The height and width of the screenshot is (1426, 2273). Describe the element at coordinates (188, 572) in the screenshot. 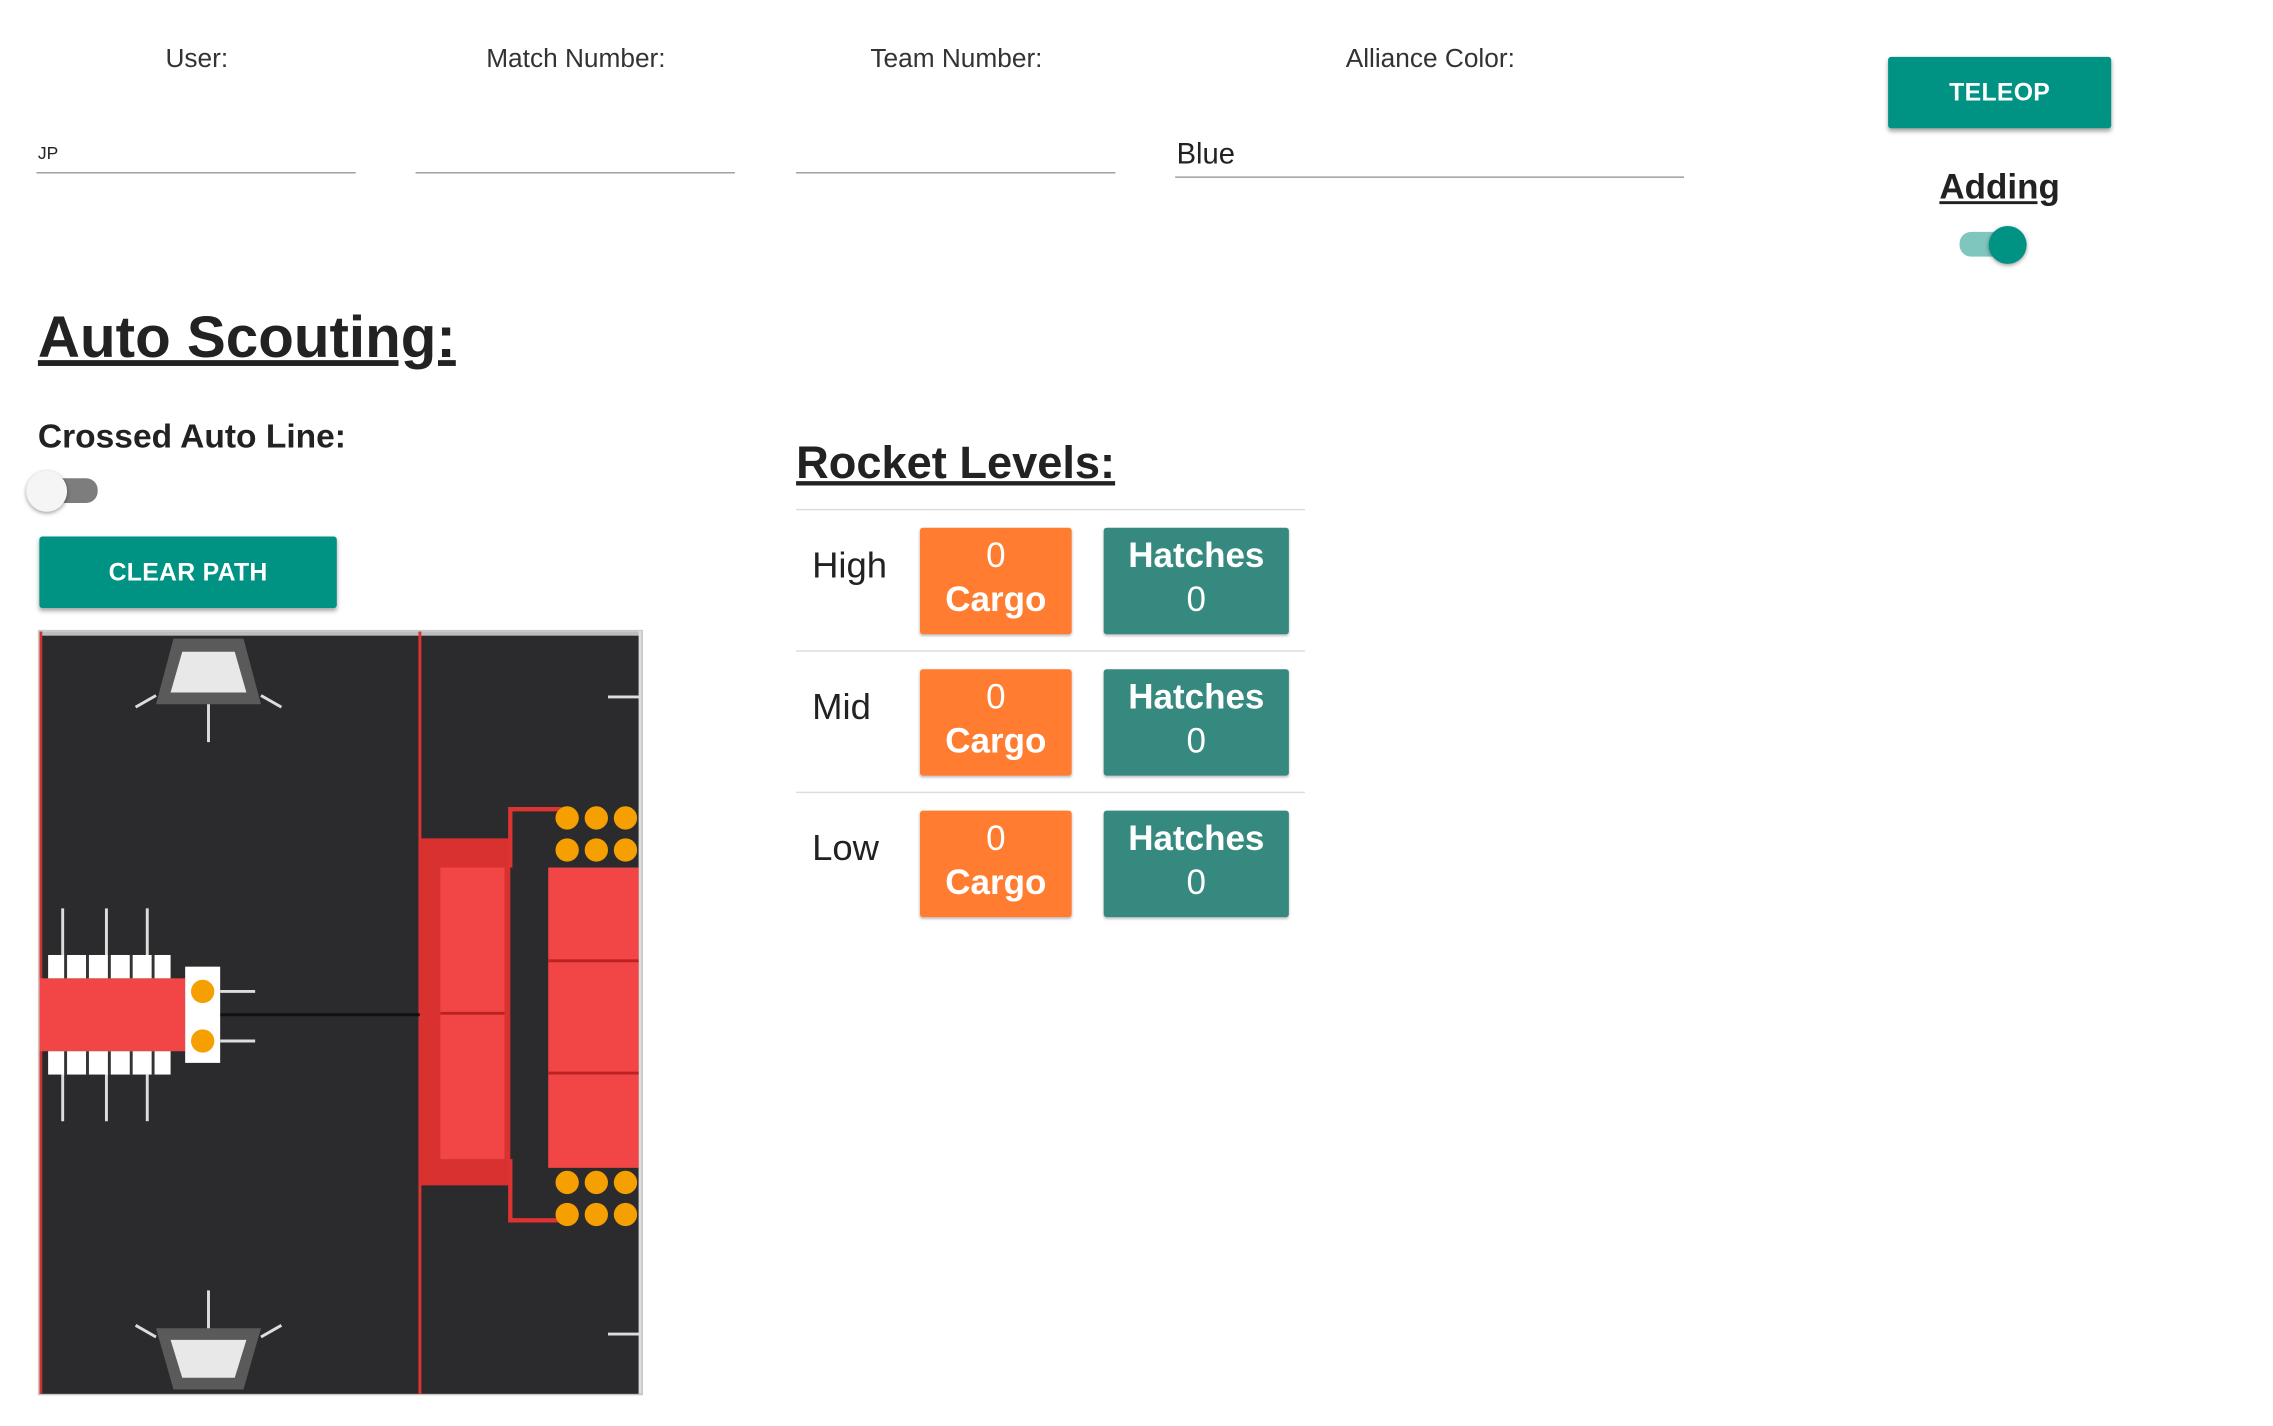

I see `clear-path-button: CLEAR PATH` at that location.